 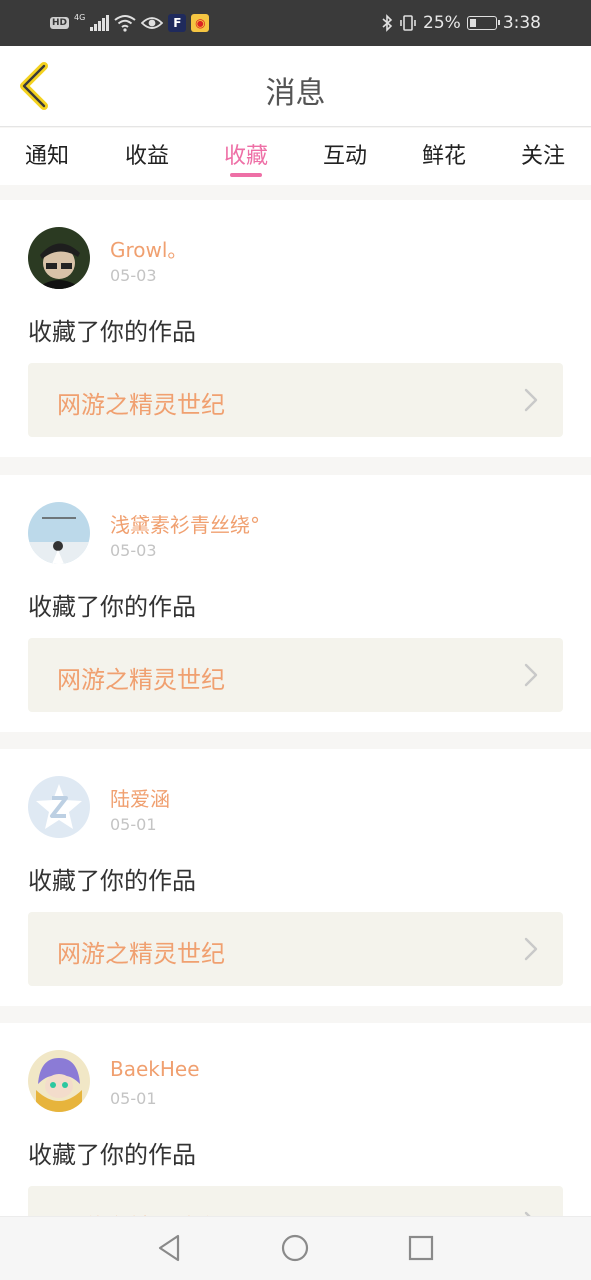 I want to click on app-header: 消息, so click(x=295, y=86).